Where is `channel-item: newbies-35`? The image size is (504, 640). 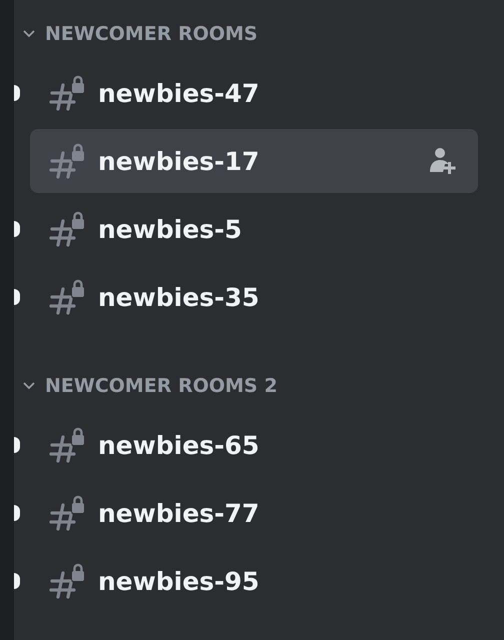 channel-item: newbies-35 is located at coordinates (254, 297).